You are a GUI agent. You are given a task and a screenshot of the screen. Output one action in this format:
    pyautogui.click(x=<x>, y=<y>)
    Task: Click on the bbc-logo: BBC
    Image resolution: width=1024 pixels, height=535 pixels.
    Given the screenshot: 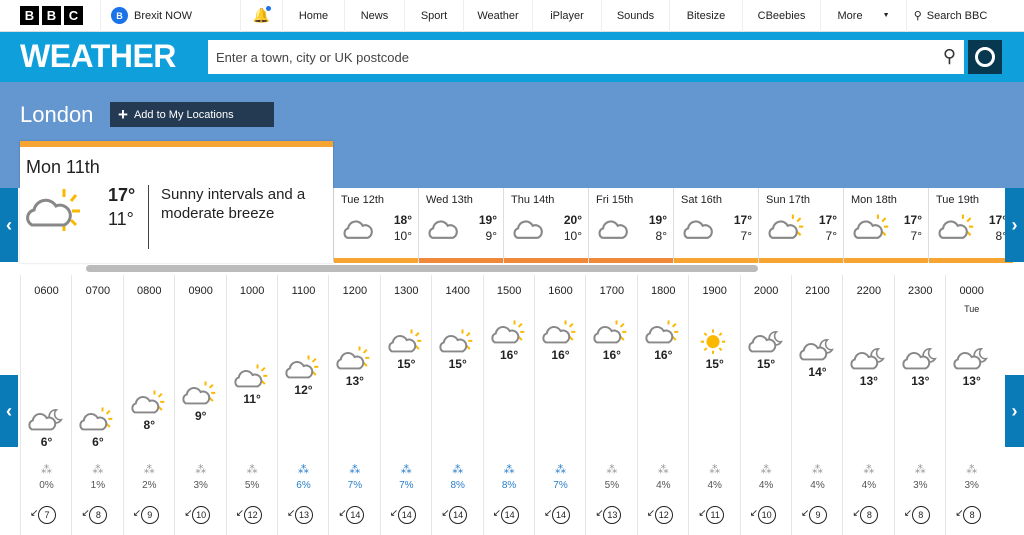 What is the action you would take?
    pyautogui.click(x=60, y=15)
    